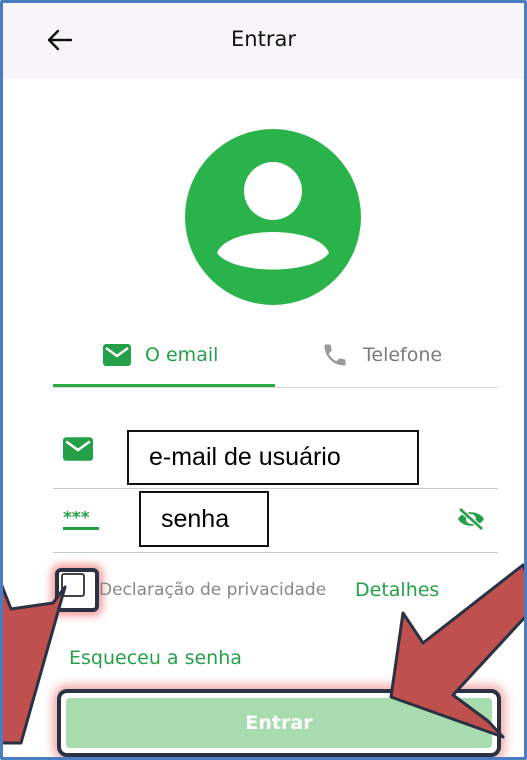  What do you see at coordinates (73, 585) in the screenshot?
I see `privacy-checkbox` at bounding box center [73, 585].